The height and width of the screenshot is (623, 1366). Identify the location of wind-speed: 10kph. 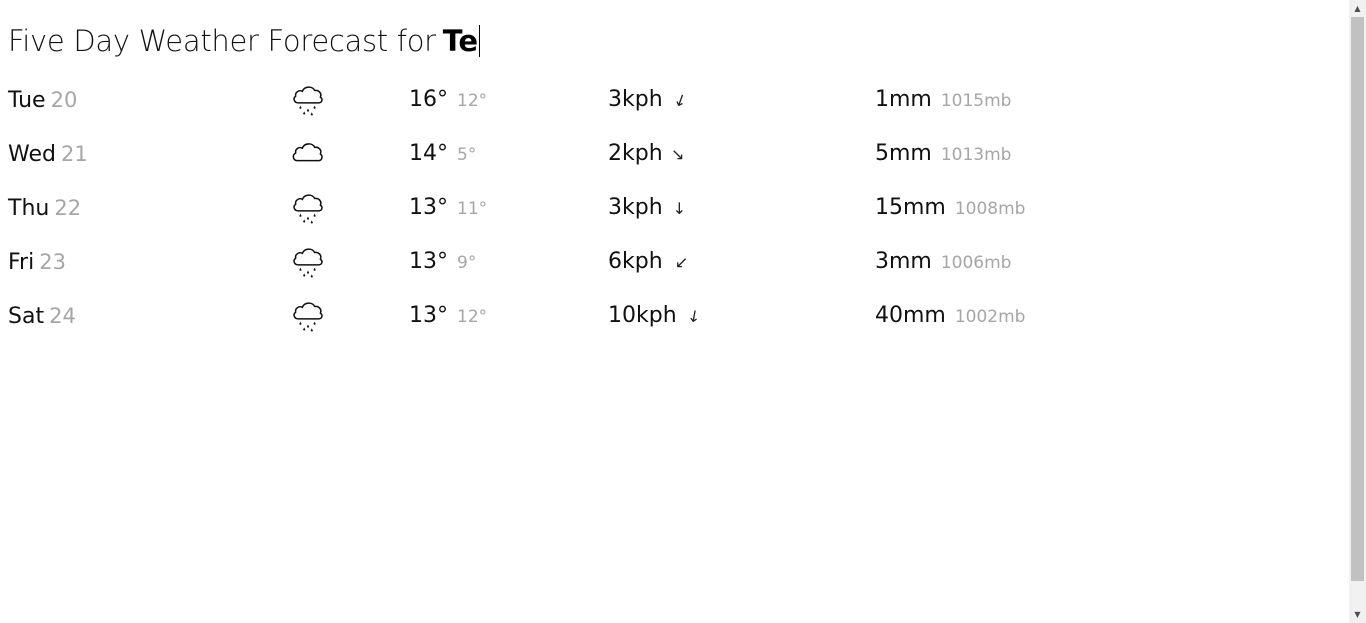
(642, 315).